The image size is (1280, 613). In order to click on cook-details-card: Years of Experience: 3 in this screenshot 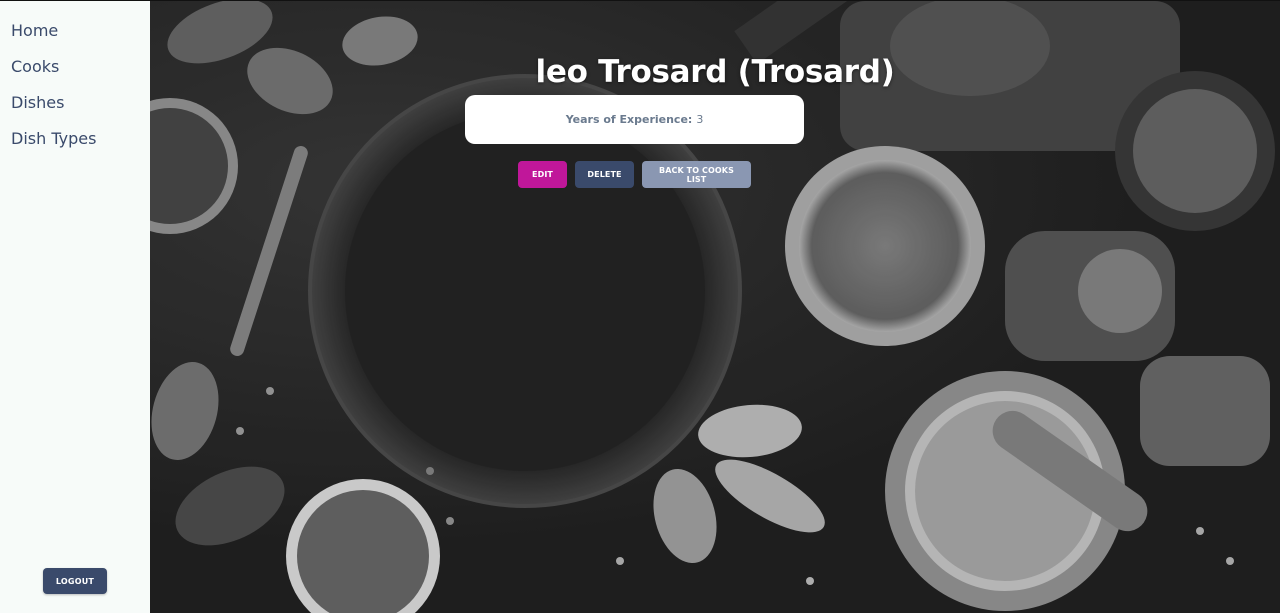, I will do `click(634, 119)`.